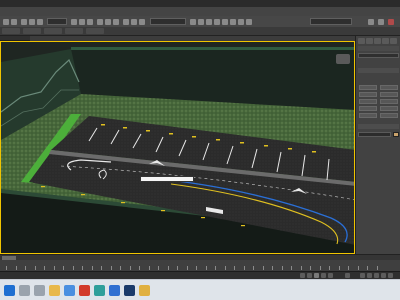  I want to click on task-view-icon, so click(39, 290).